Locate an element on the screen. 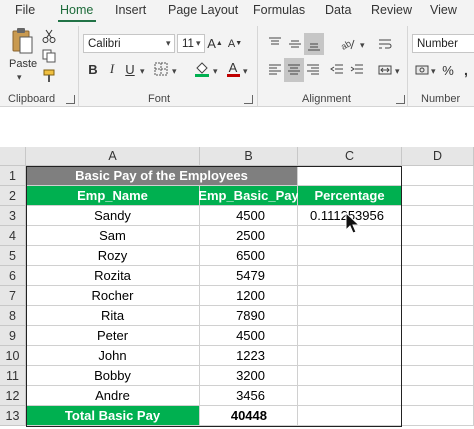 The height and width of the screenshot is (429, 474). middle-align-icon is located at coordinates (295, 44).